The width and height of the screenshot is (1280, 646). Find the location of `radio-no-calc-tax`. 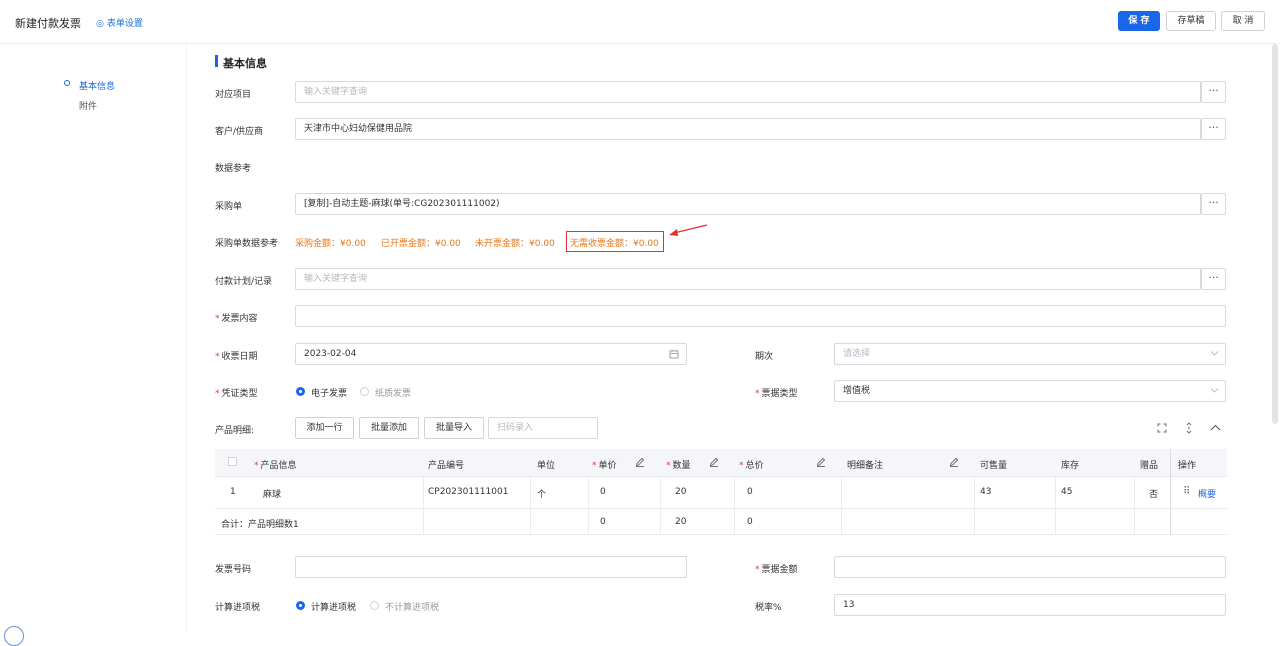

radio-no-calc-tax is located at coordinates (374, 605).